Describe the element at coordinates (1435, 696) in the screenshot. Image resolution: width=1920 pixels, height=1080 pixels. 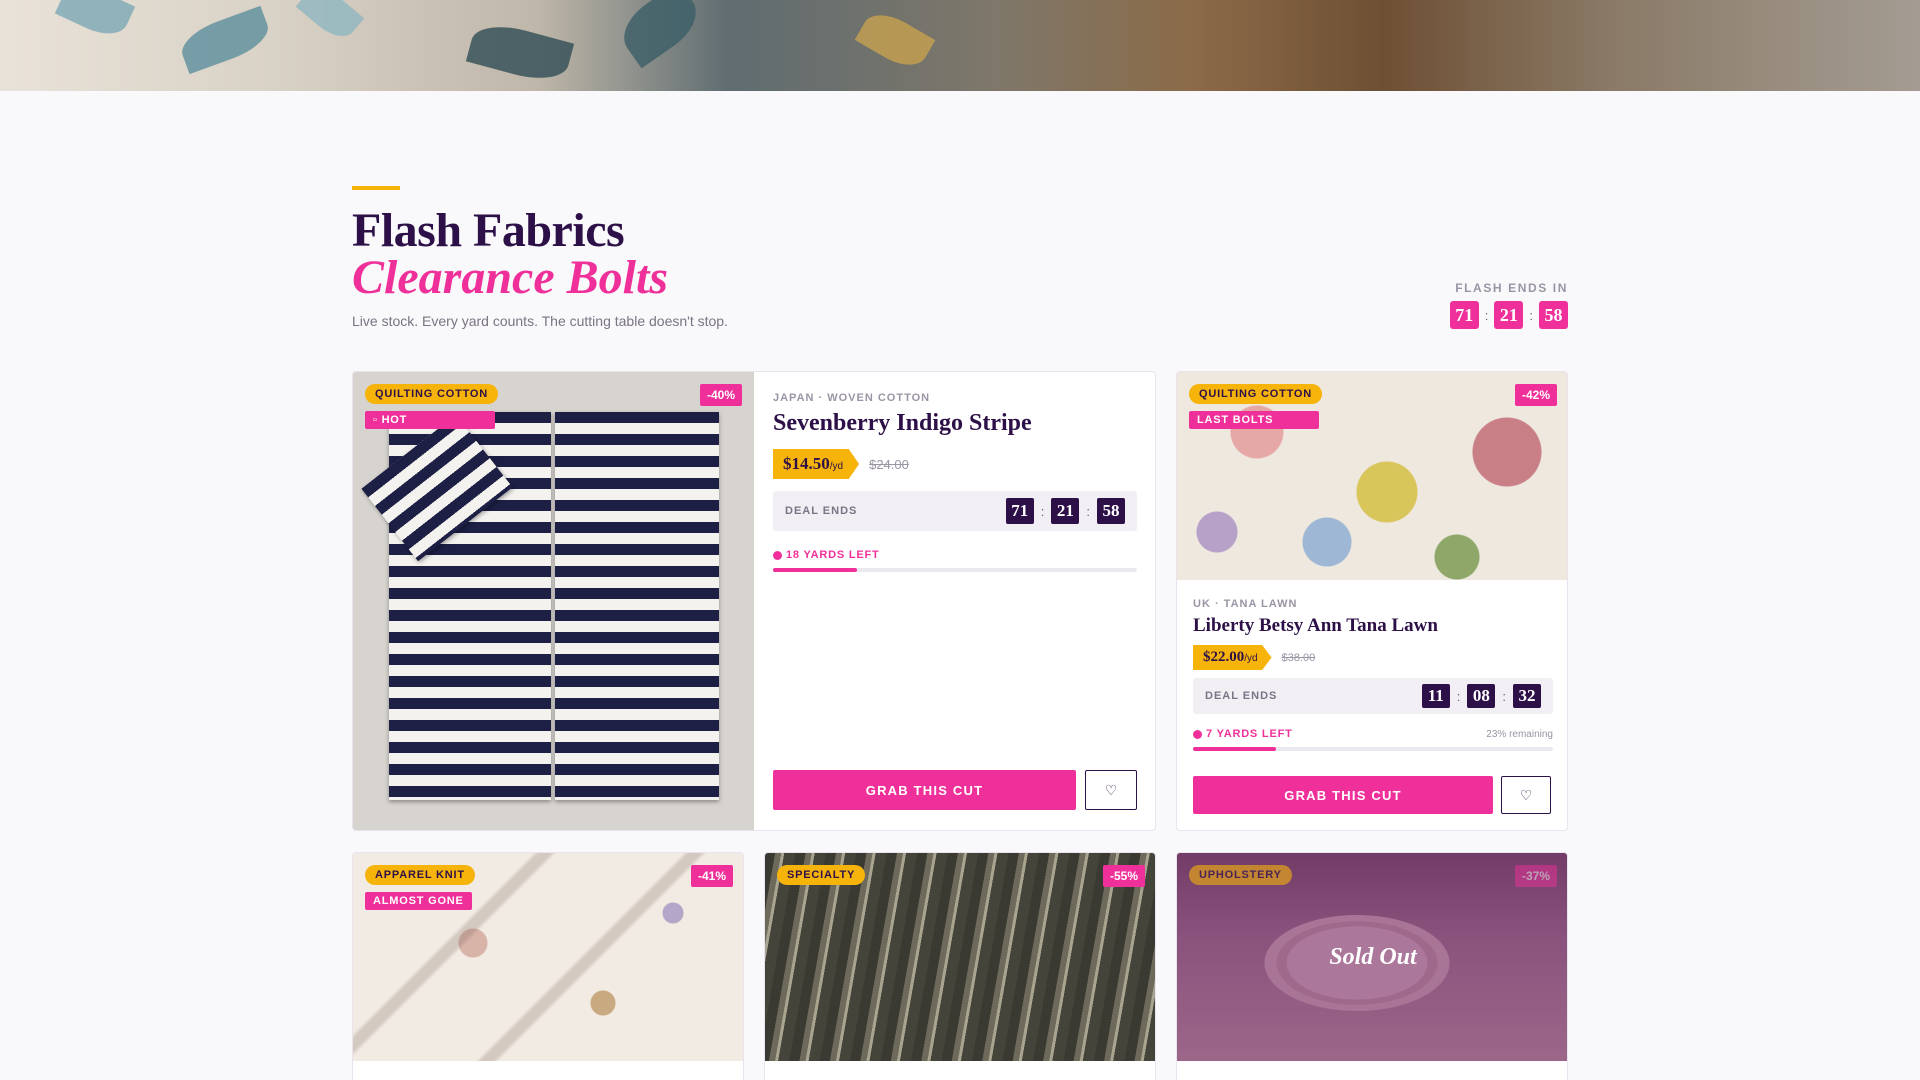
I see `deal-hours: 11` at that location.